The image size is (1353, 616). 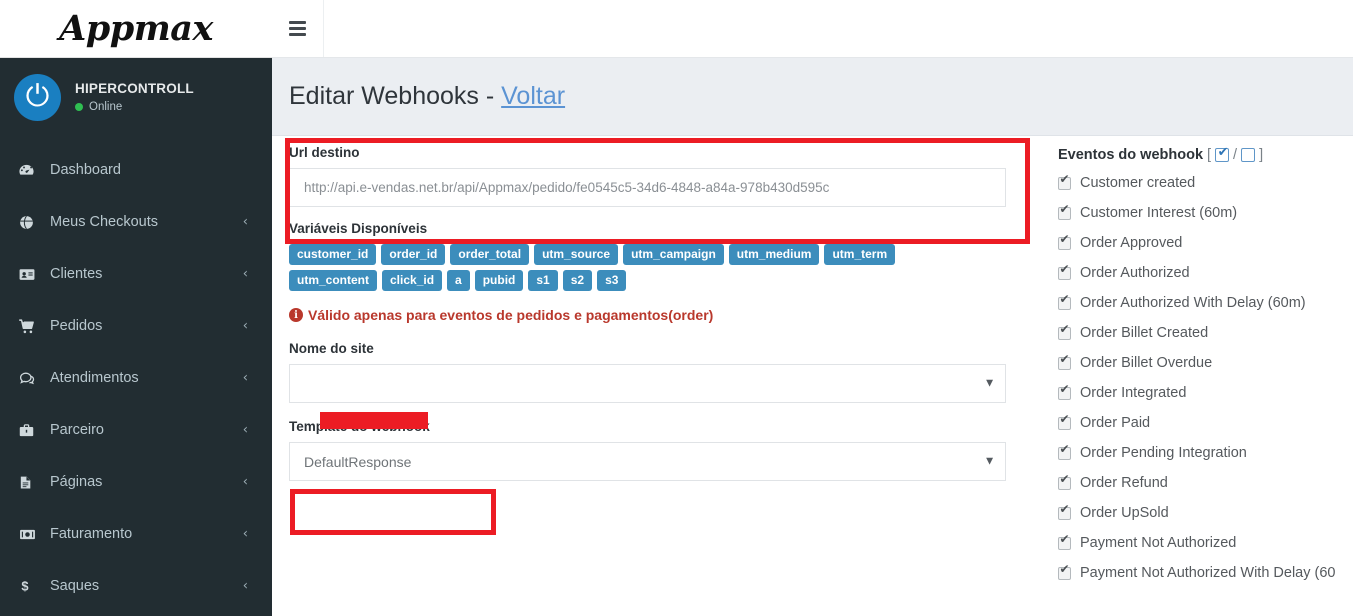 What do you see at coordinates (30, 274) in the screenshot?
I see `id-card-icon` at bounding box center [30, 274].